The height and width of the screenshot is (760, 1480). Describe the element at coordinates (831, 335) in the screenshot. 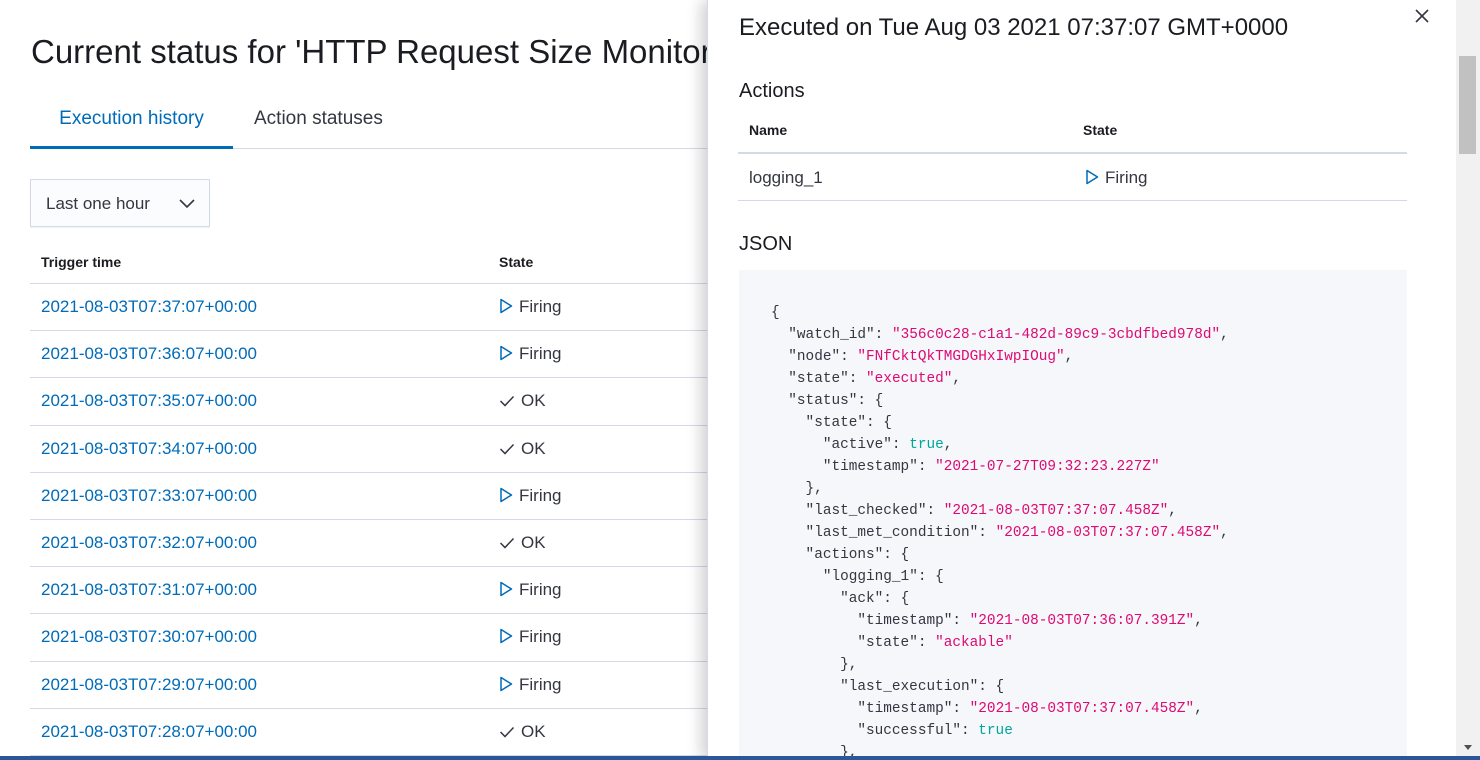

I see `json-token: watch_id` at that location.